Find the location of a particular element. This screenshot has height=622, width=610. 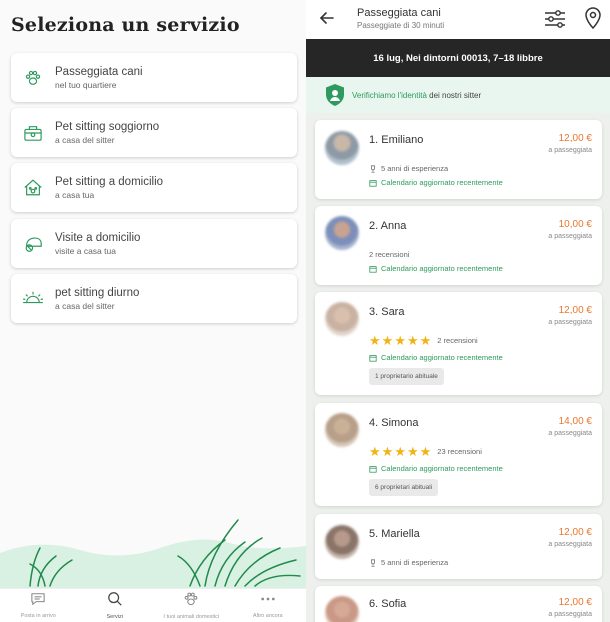

search-summary-text: 16 lug, Nei dintorni 00013, 7–18 libbre is located at coordinates (458, 58).